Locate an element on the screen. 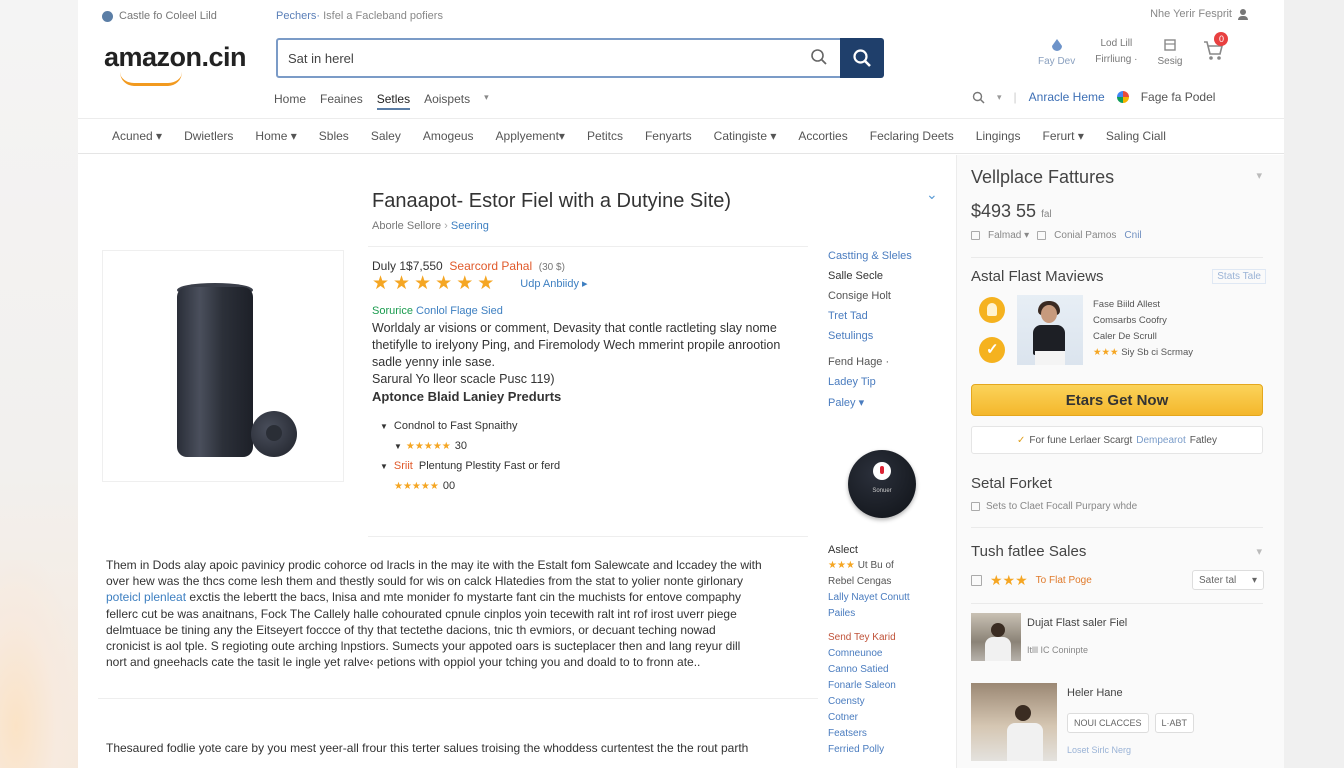 This screenshot has height=768, width=1344. reviews-tag: Stats Tale is located at coordinates (1239, 276).